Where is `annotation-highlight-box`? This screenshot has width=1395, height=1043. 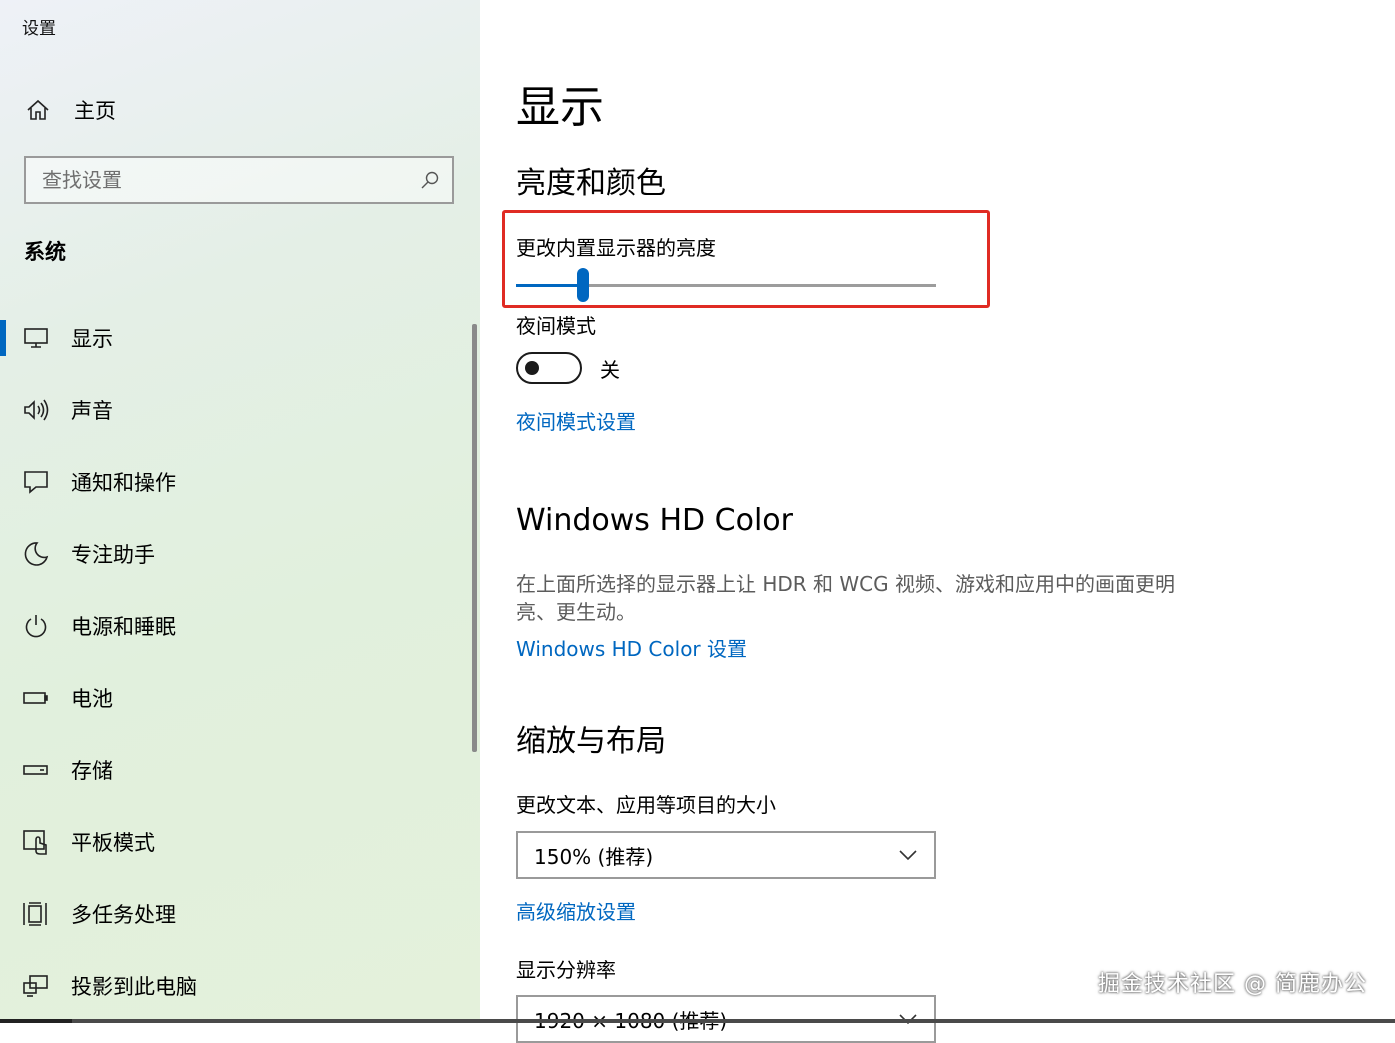
annotation-highlight-box is located at coordinates (746, 259).